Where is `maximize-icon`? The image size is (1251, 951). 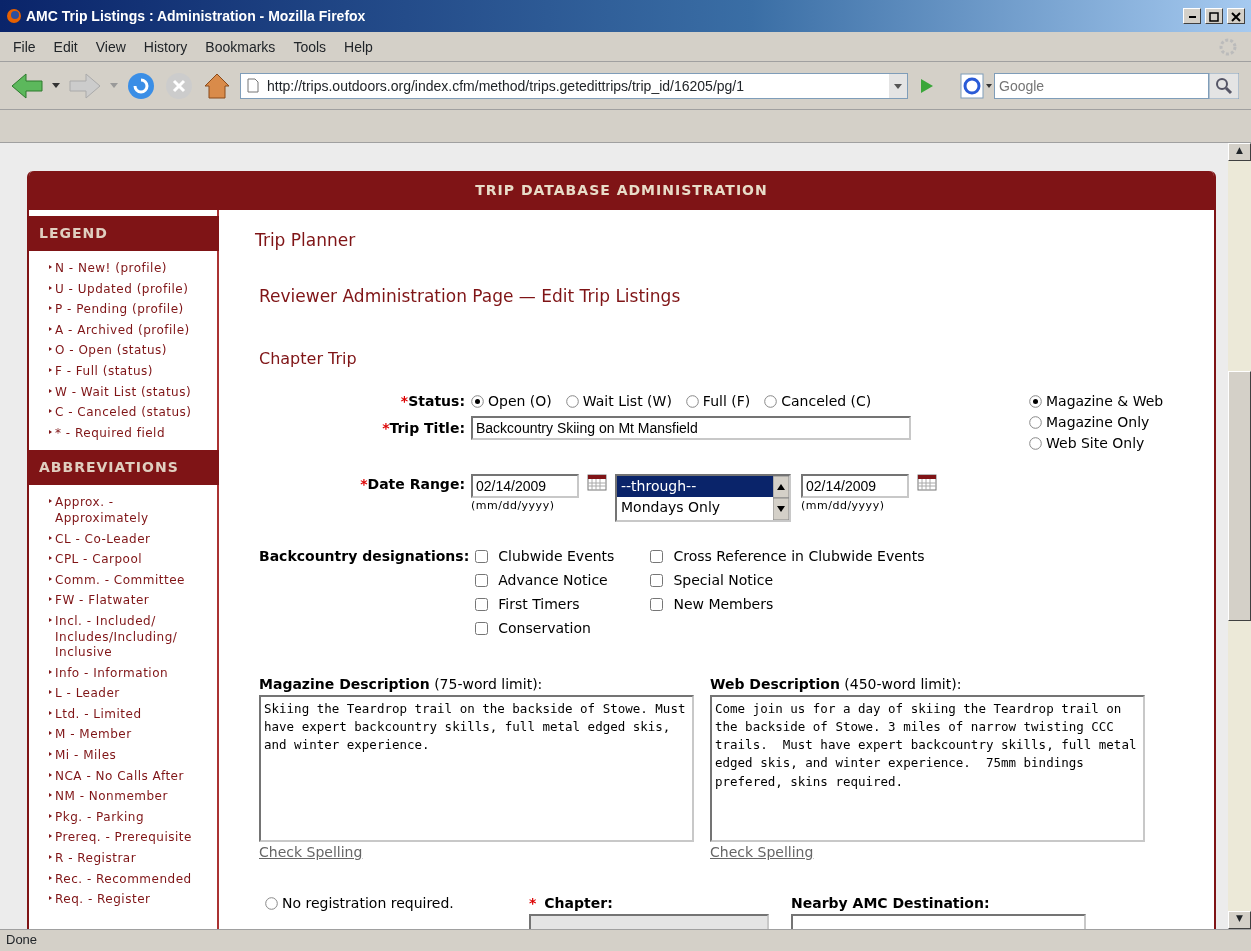 maximize-icon is located at coordinates (1214, 16).